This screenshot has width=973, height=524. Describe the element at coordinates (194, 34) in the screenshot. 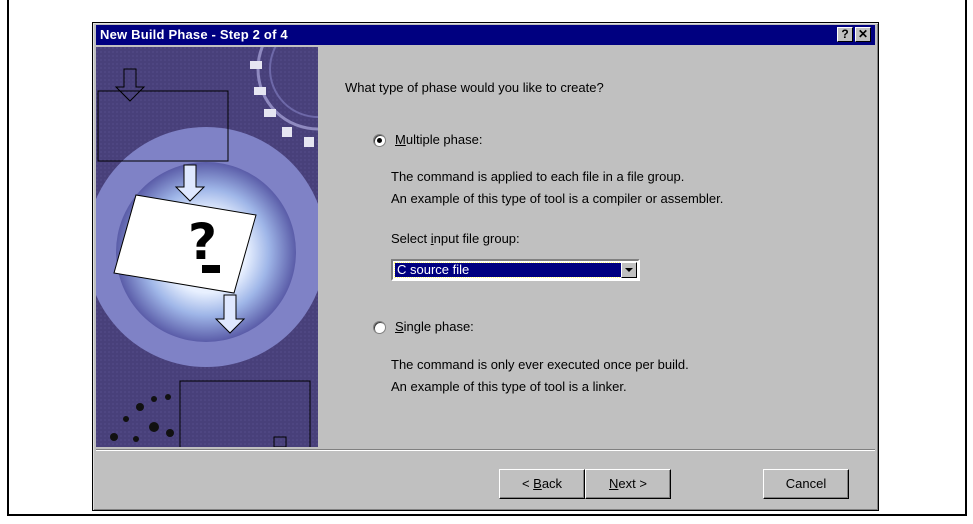

I see `window-title: New Build Phase - Step 2 of 4` at that location.